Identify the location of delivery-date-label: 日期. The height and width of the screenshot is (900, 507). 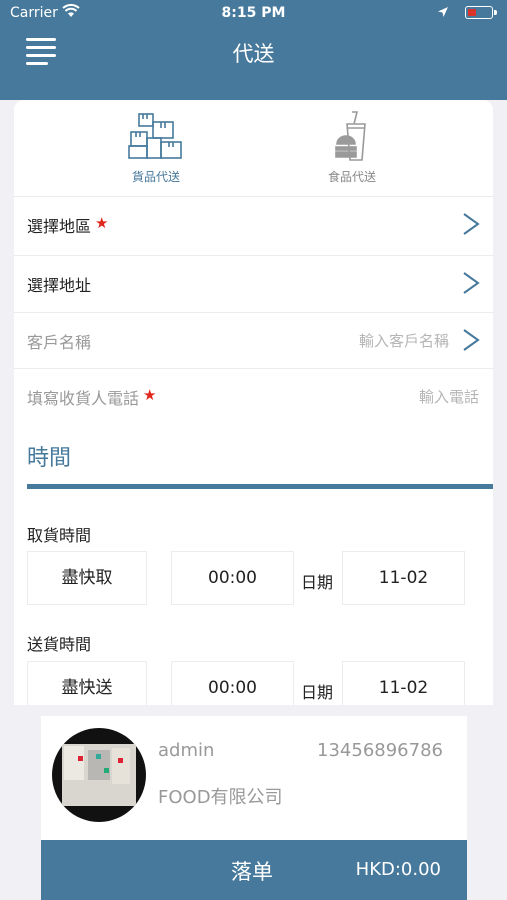
(317, 692).